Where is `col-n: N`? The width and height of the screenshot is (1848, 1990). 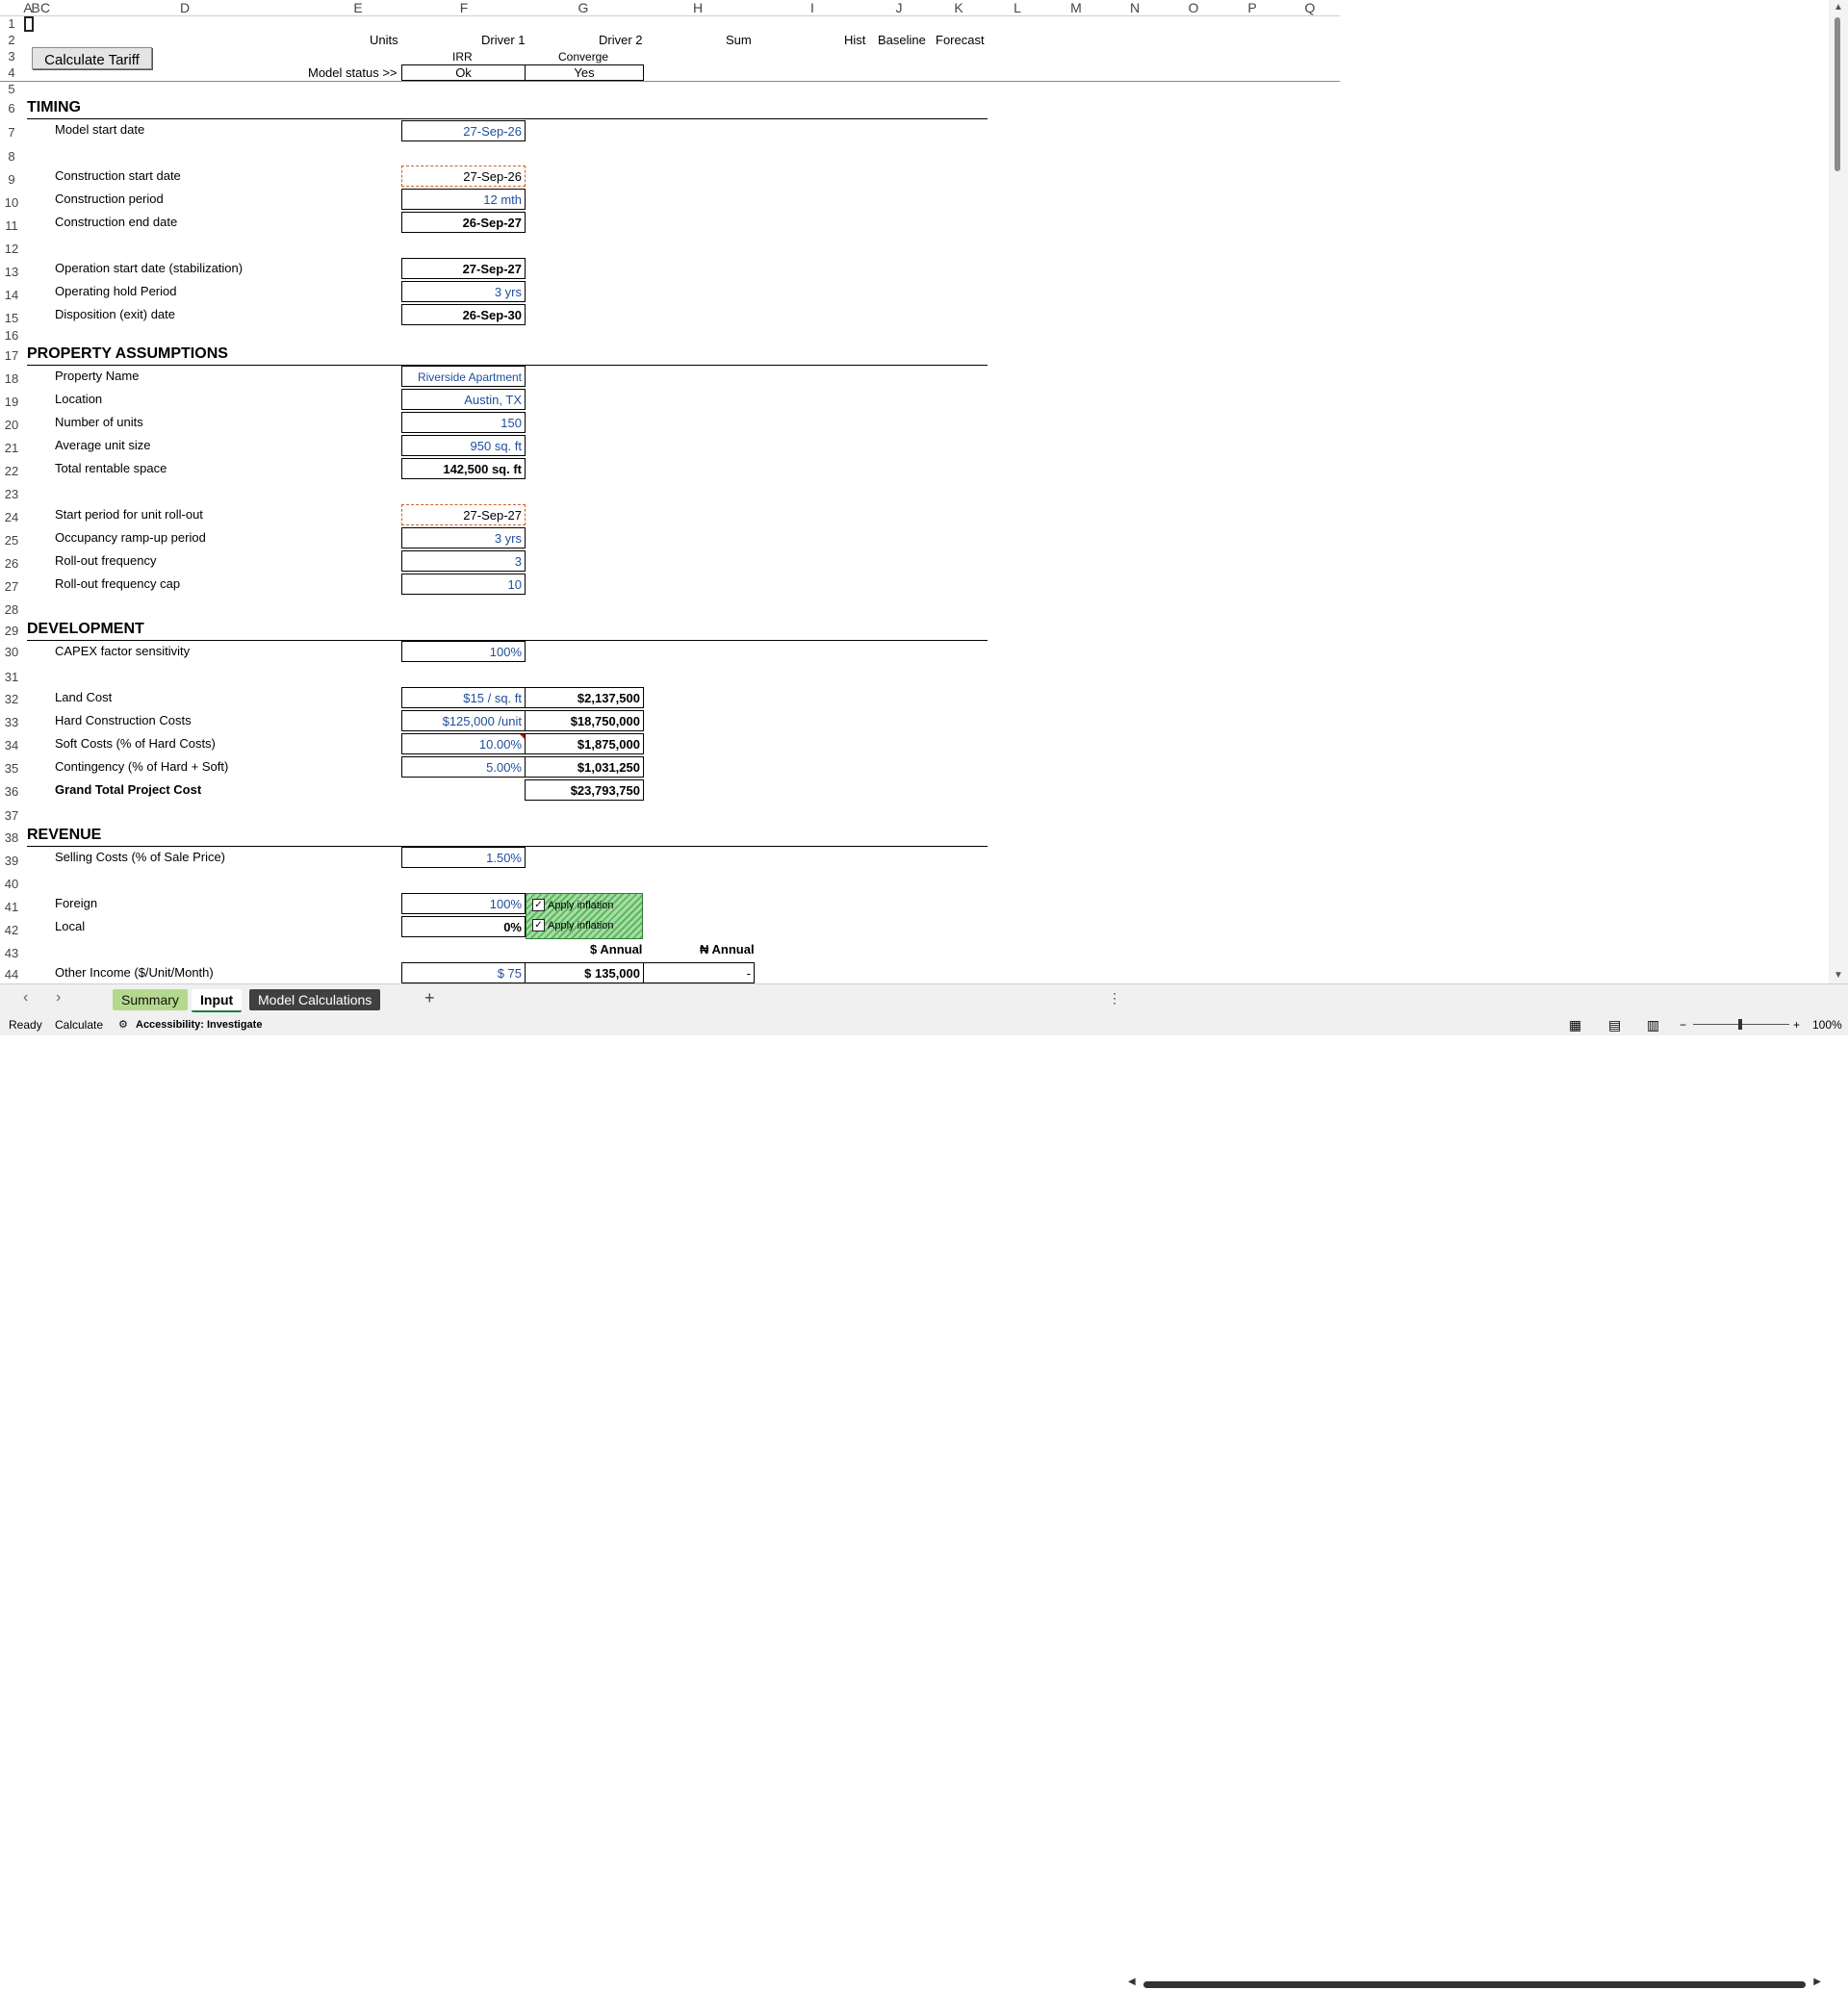 col-n: N is located at coordinates (1134, 7).